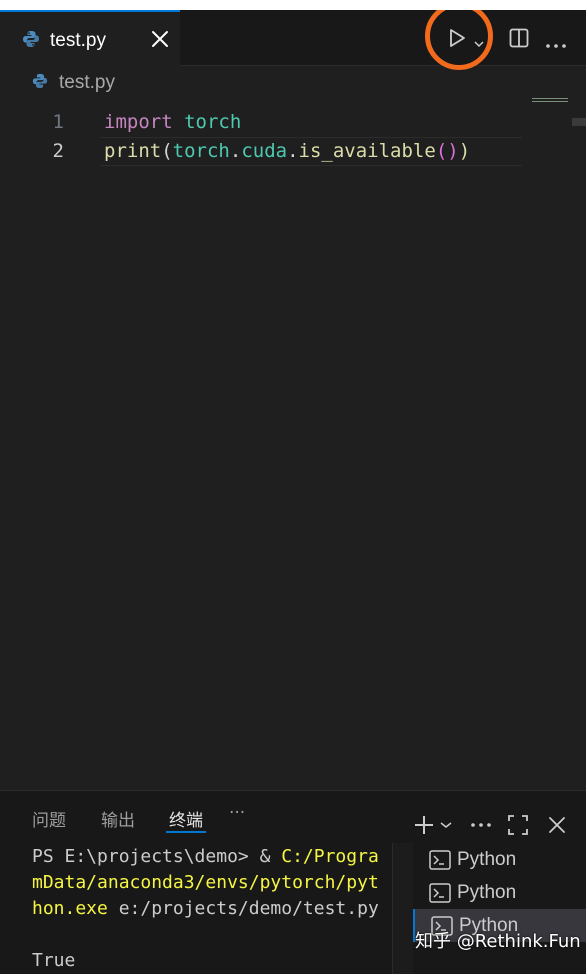 This screenshot has width=586, height=974. What do you see at coordinates (167, 151) in the screenshot?
I see `code-token: (` at bounding box center [167, 151].